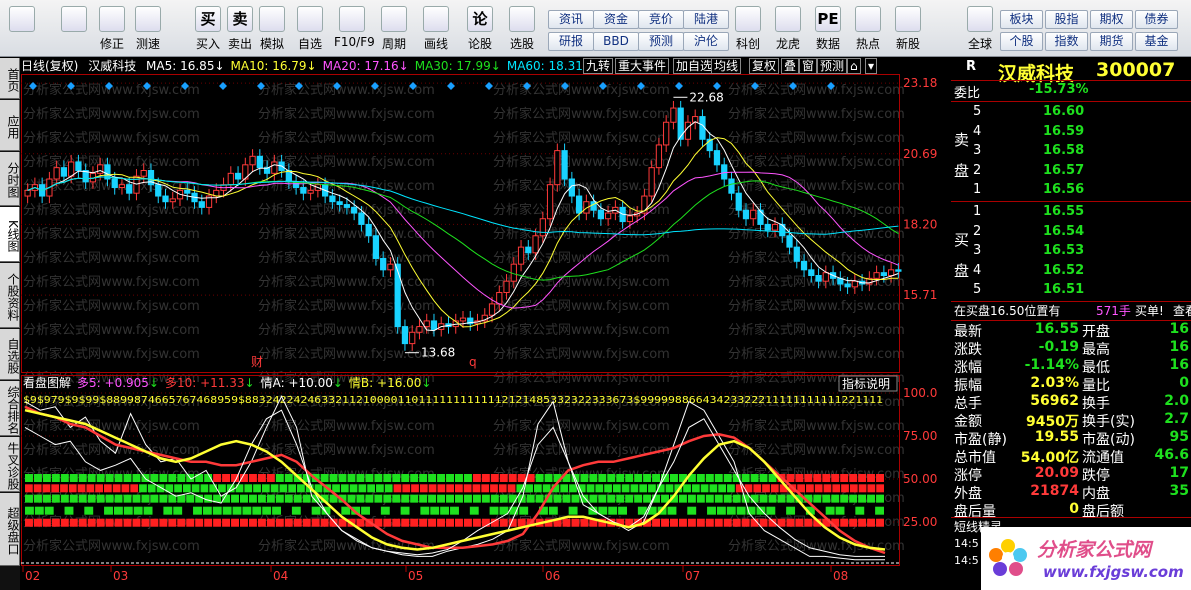 Image resolution: width=1191 pixels, height=590 pixels. Describe the element at coordinates (10, 295) in the screenshot. I see `left-tab-4: 个股资料` at that location.